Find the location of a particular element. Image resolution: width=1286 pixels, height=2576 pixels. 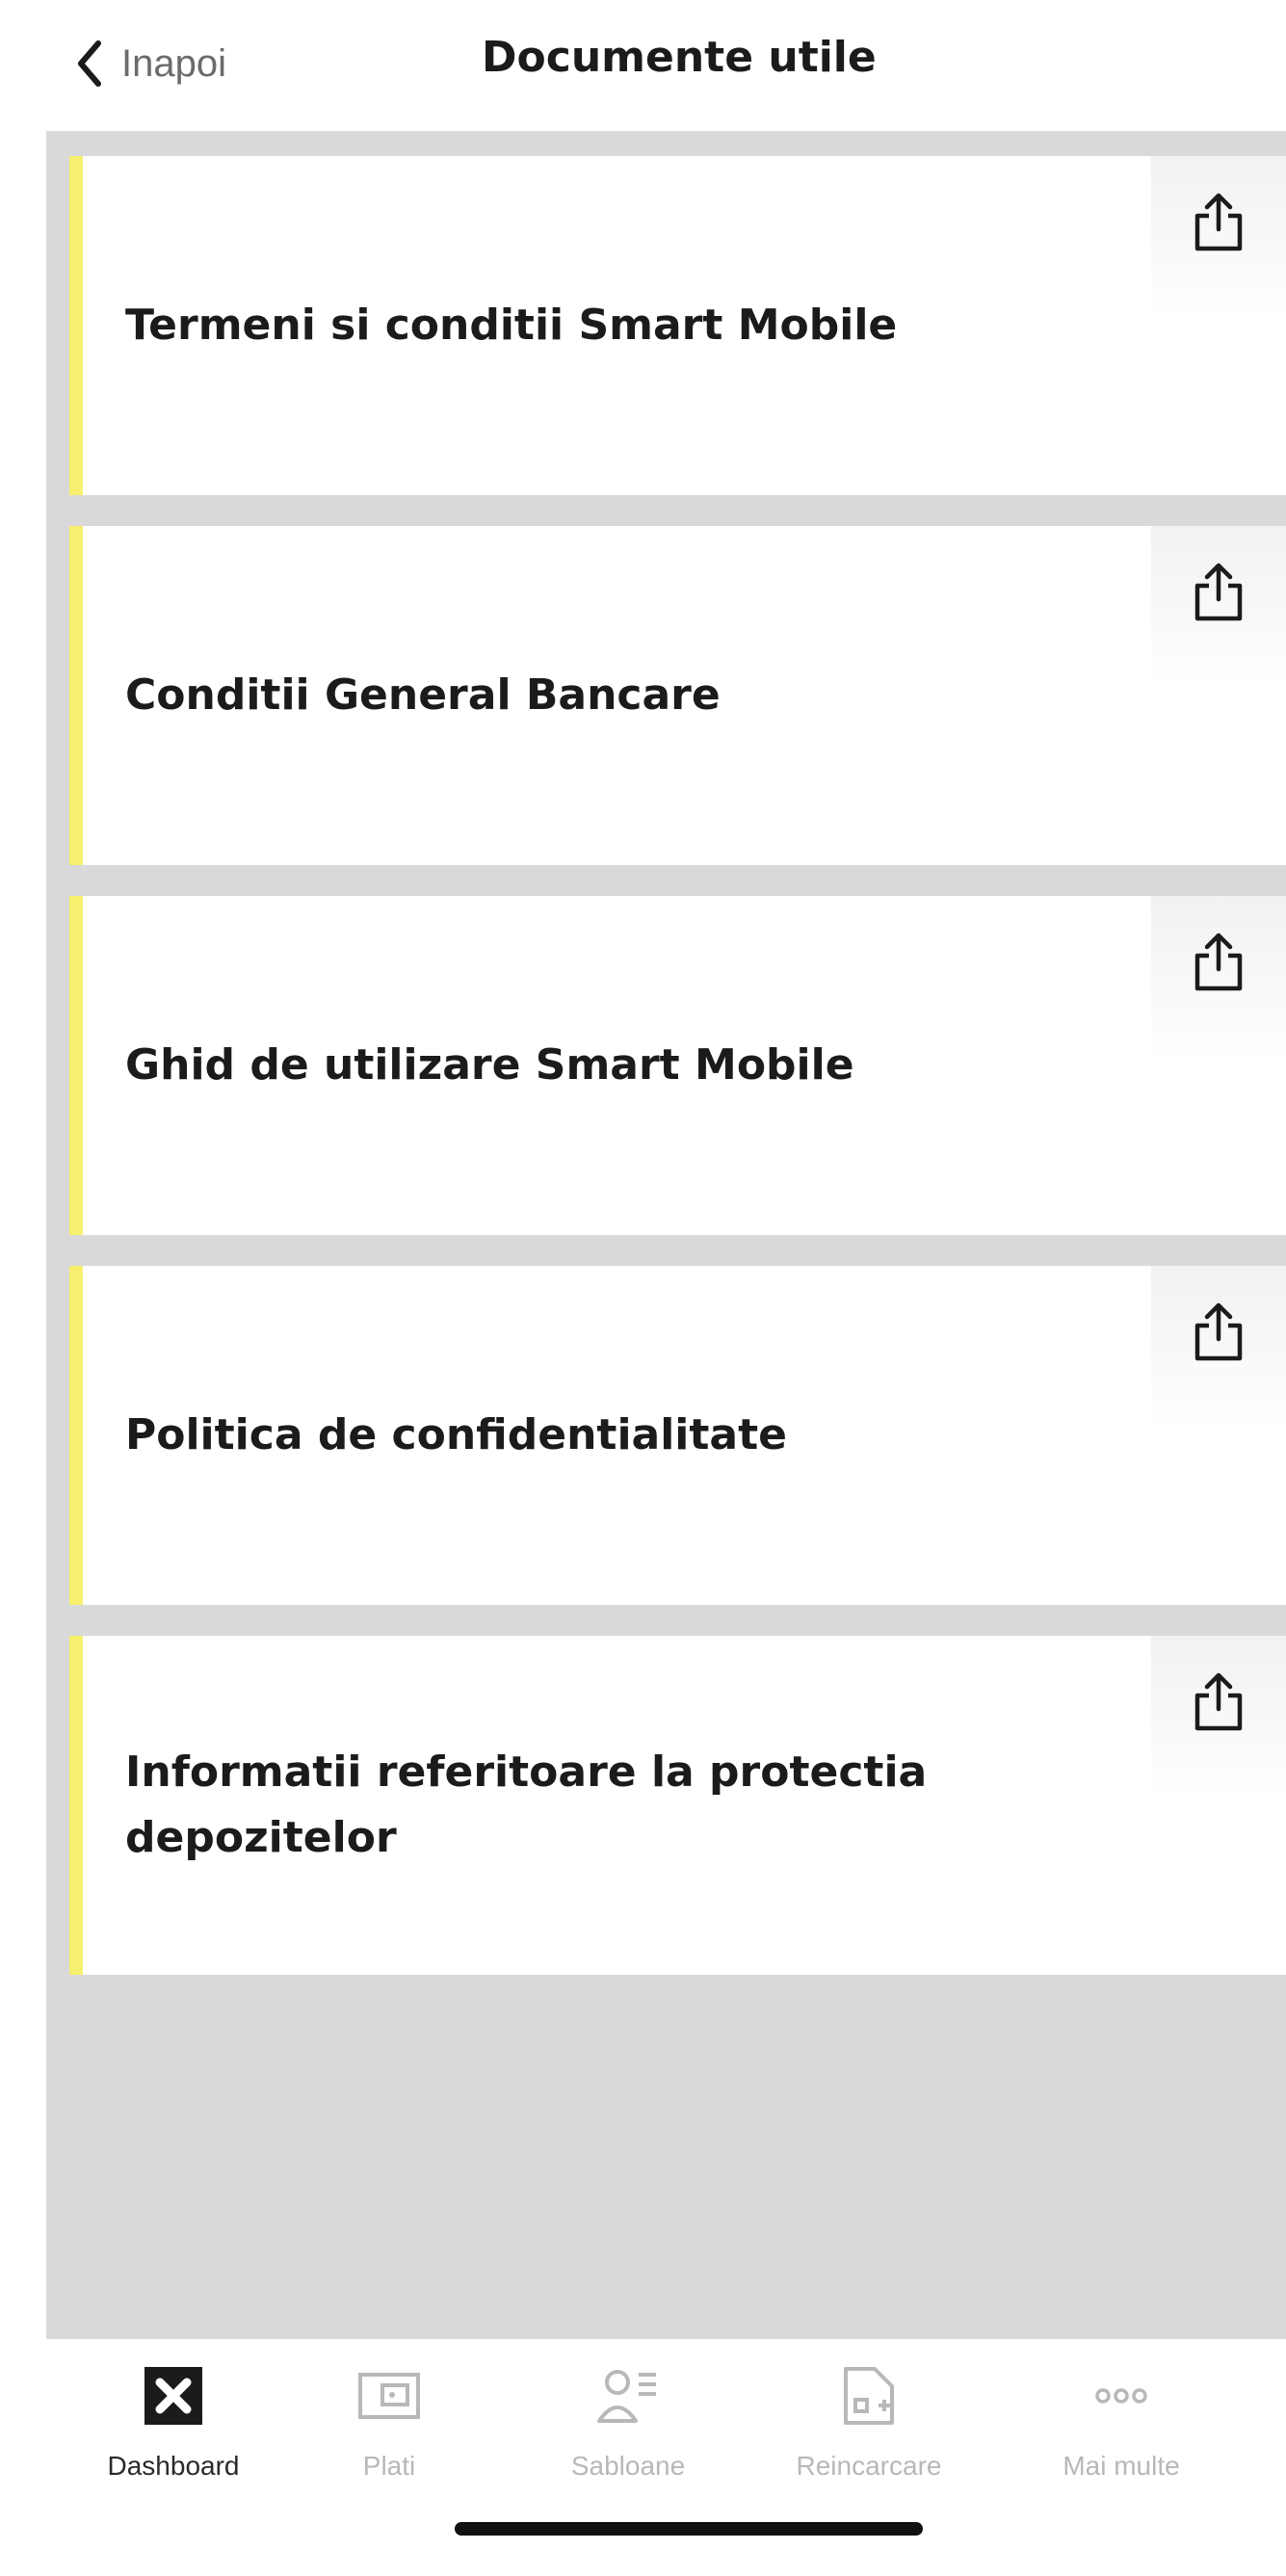

document-title: Ghid de utilizare Smart Mobile is located at coordinates (489, 1064).